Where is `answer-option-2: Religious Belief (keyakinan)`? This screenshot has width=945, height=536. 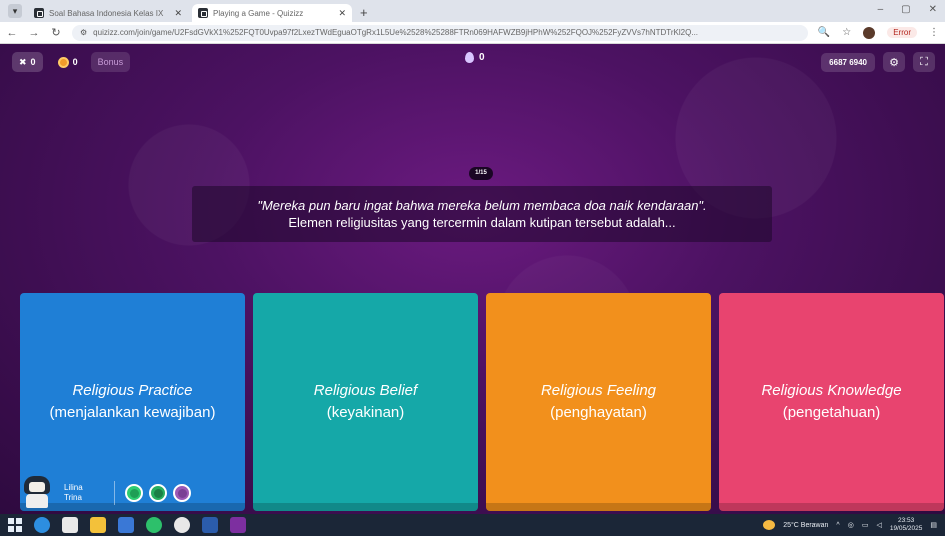 answer-option-2: Religious Belief (keyakinan) is located at coordinates (365, 402).